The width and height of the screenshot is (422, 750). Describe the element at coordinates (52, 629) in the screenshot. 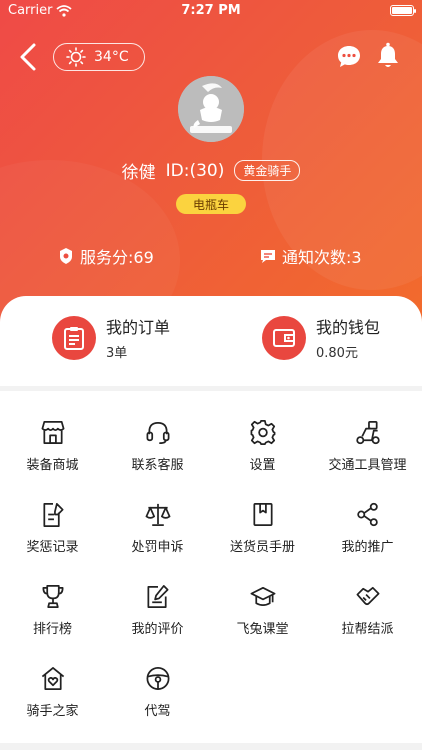

I see `menu-item-label: 排行榜` at that location.